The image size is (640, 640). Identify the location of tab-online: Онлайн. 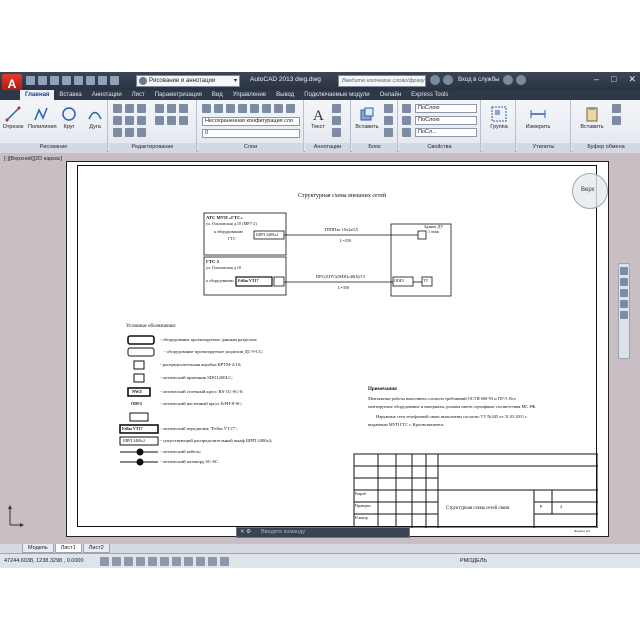
(390, 95).